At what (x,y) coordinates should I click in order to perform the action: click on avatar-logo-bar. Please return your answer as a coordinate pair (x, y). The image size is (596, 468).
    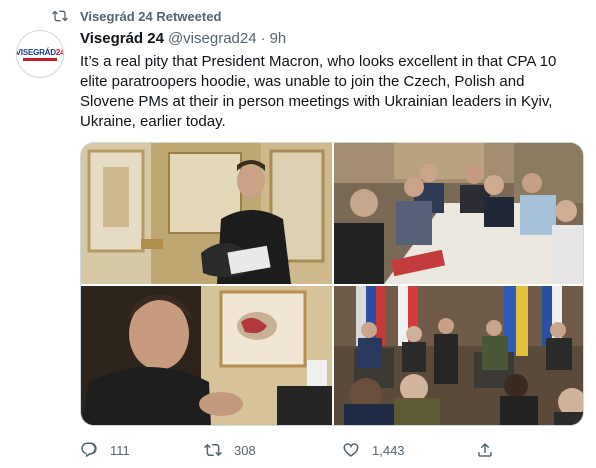
    Looking at the image, I should click on (40, 59).